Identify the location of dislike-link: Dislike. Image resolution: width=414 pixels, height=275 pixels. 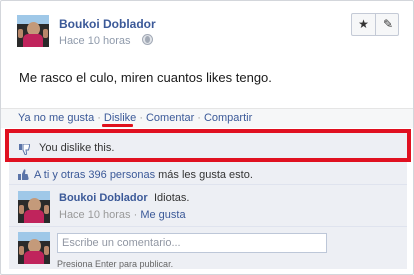
(120, 118).